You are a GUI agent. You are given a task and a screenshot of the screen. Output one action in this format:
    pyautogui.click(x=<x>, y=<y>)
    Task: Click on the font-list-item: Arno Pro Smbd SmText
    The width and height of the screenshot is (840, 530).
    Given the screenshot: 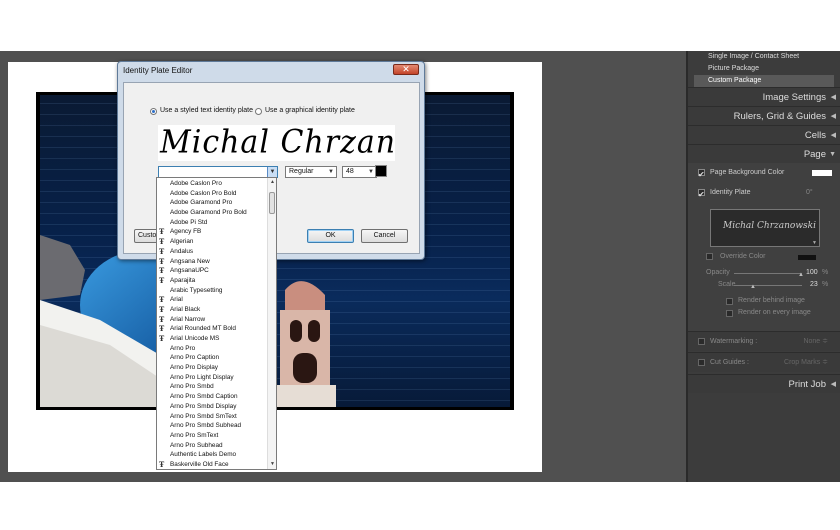 What is the action you would take?
    pyautogui.click(x=212, y=417)
    